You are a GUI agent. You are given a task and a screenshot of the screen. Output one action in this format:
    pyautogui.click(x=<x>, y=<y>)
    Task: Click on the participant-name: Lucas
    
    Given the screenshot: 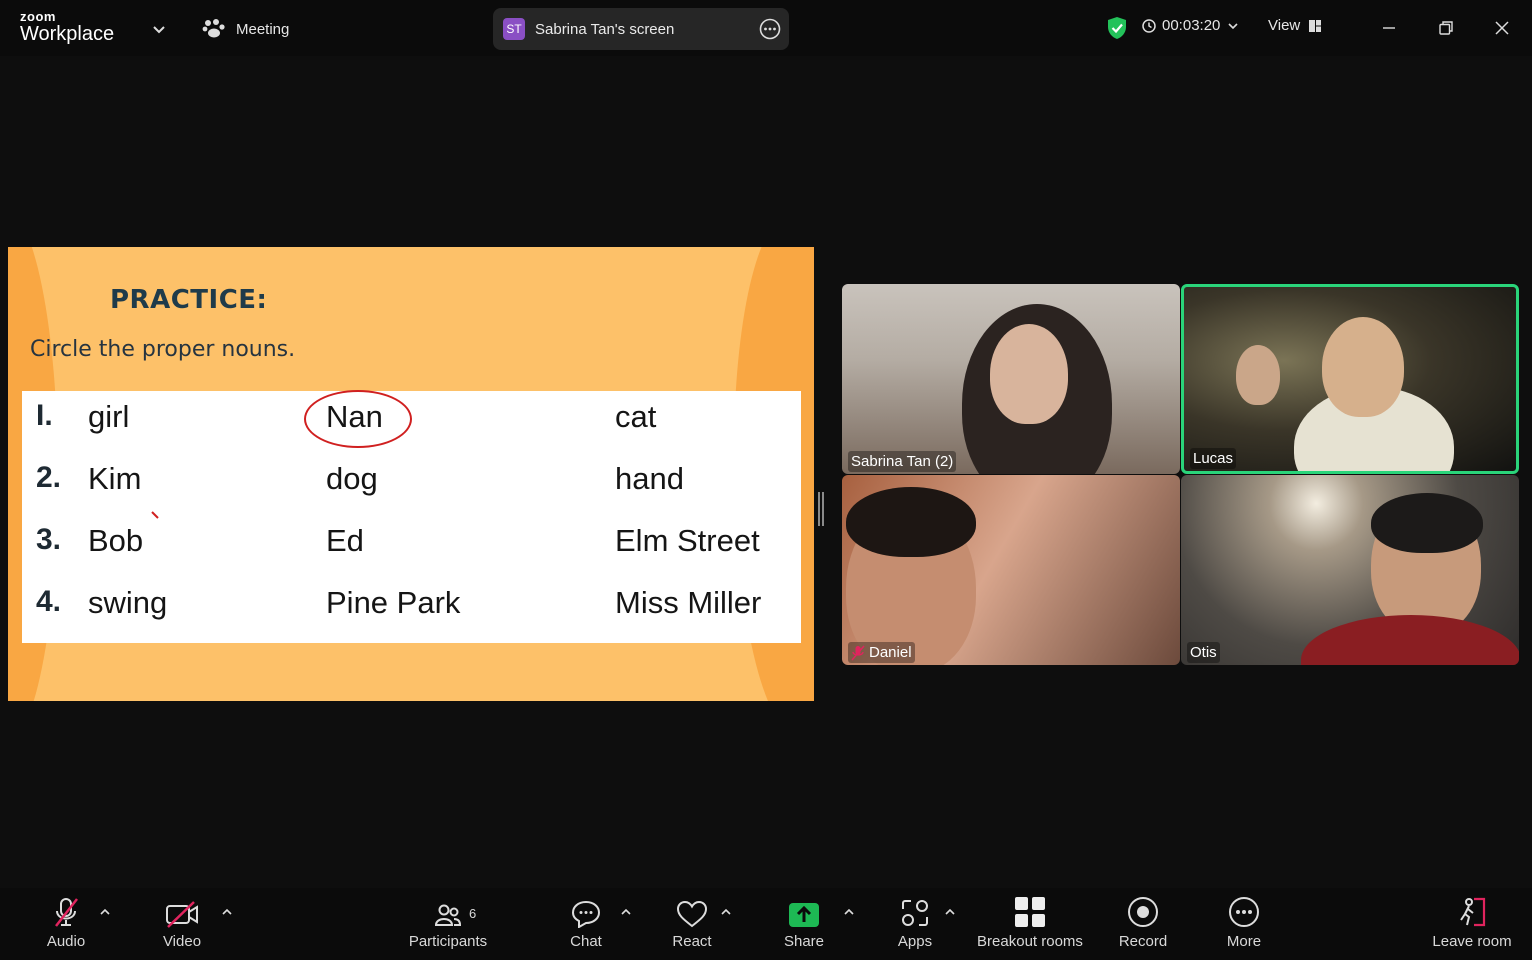 What is the action you would take?
    pyautogui.click(x=1213, y=458)
    